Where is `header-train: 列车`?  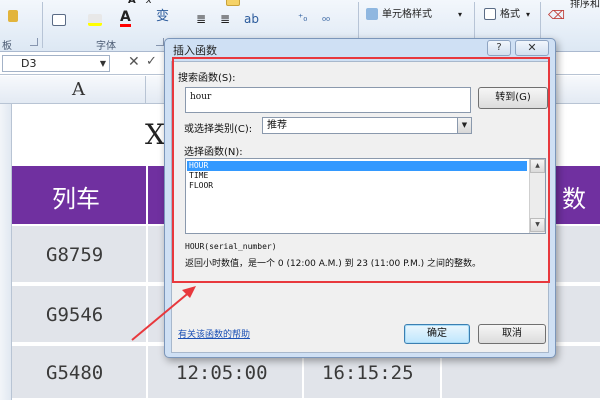
header-train: 列车 is located at coordinates (76, 199).